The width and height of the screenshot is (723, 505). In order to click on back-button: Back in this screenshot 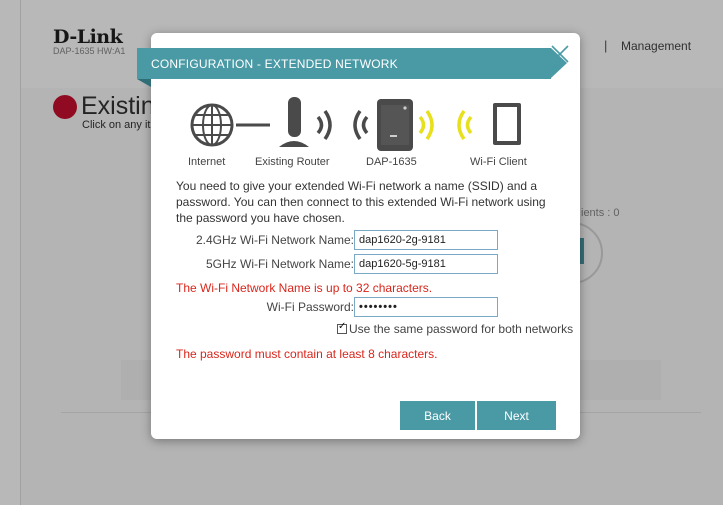, I will do `click(437, 415)`.